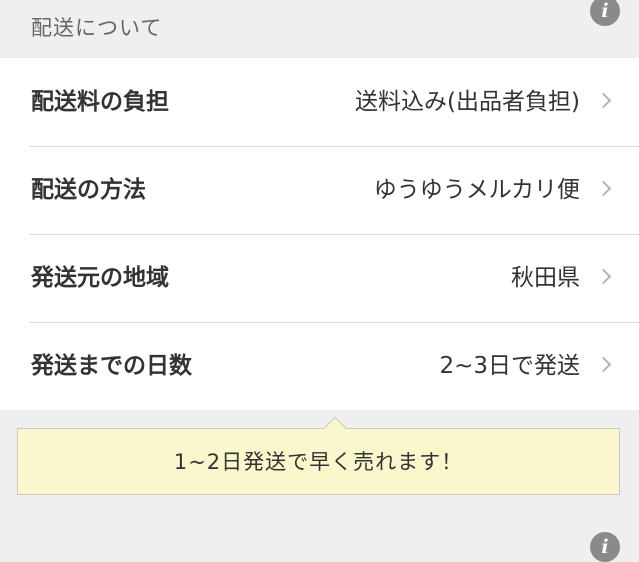  Describe the element at coordinates (100, 102) in the screenshot. I see `row-label: 配送料の負担` at that location.